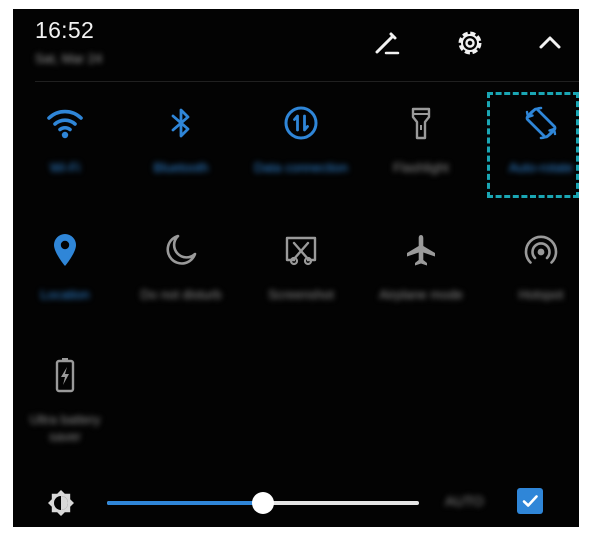 Image resolution: width=592 pixels, height=537 pixels. I want to click on tile-label: Hotspot, so click(541, 294).